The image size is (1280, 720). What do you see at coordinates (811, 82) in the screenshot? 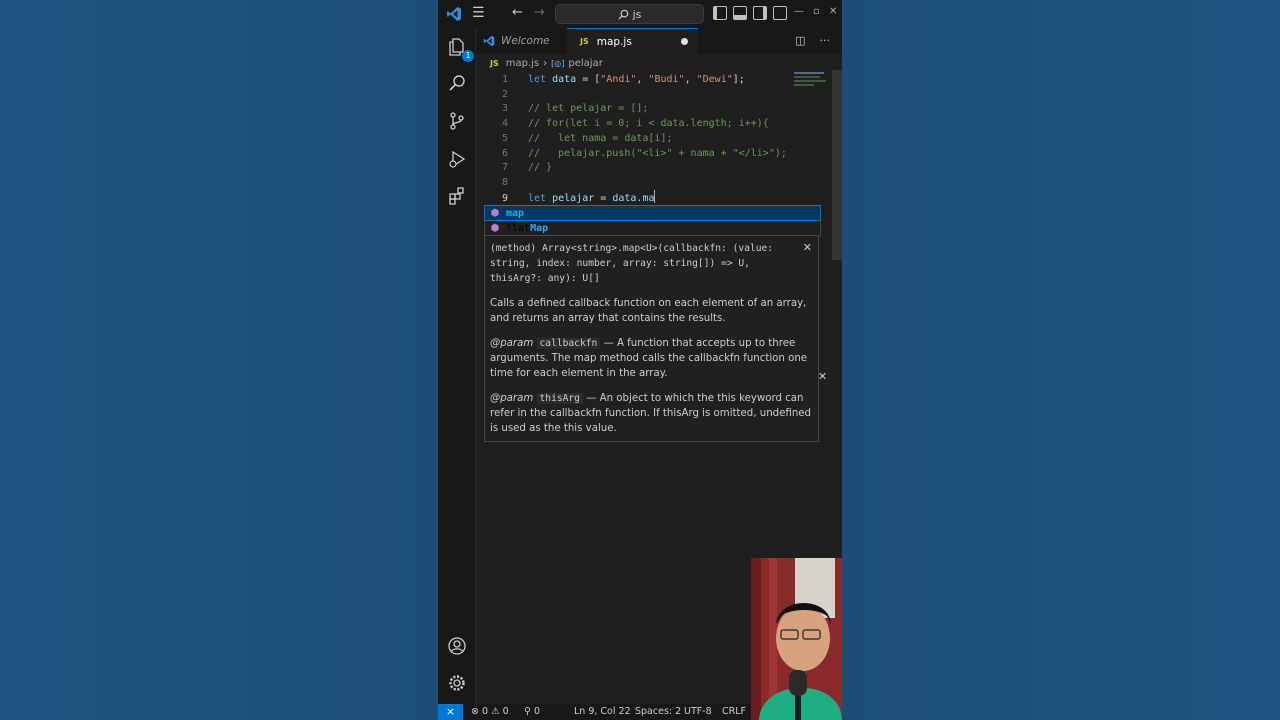
I see `minimap` at bounding box center [811, 82].